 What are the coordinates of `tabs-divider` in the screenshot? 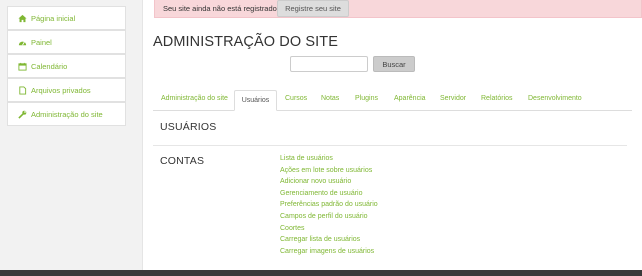 It's located at (392, 110).